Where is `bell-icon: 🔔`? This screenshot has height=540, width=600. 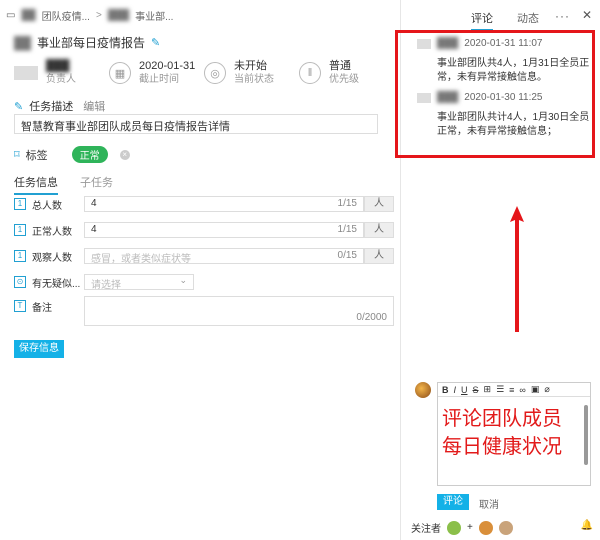 bell-icon: 🔔 is located at coordinates (587, 525).